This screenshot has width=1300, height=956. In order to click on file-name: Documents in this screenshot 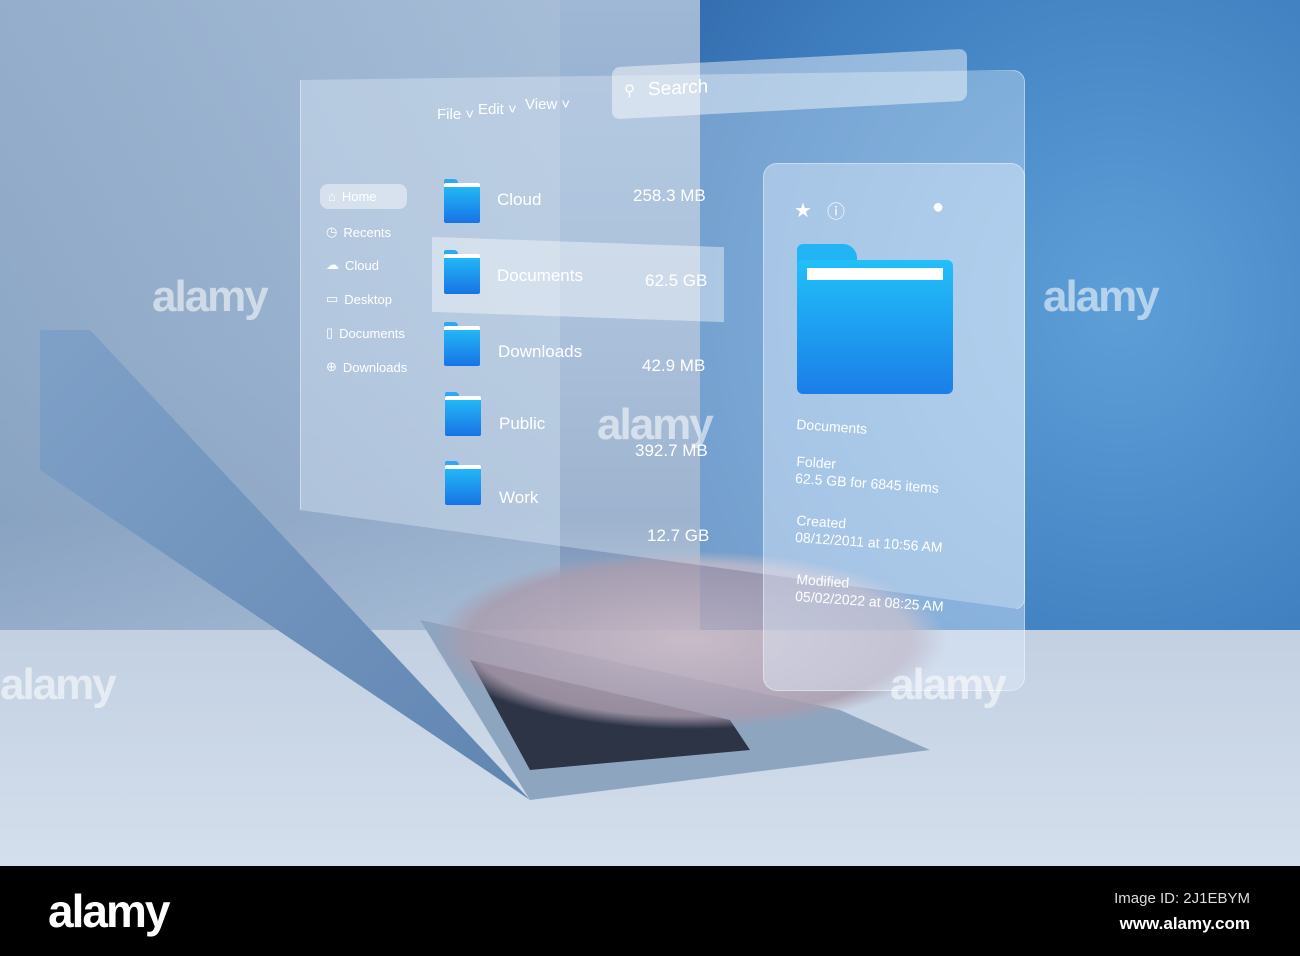, I will do `click(540, 275)`.